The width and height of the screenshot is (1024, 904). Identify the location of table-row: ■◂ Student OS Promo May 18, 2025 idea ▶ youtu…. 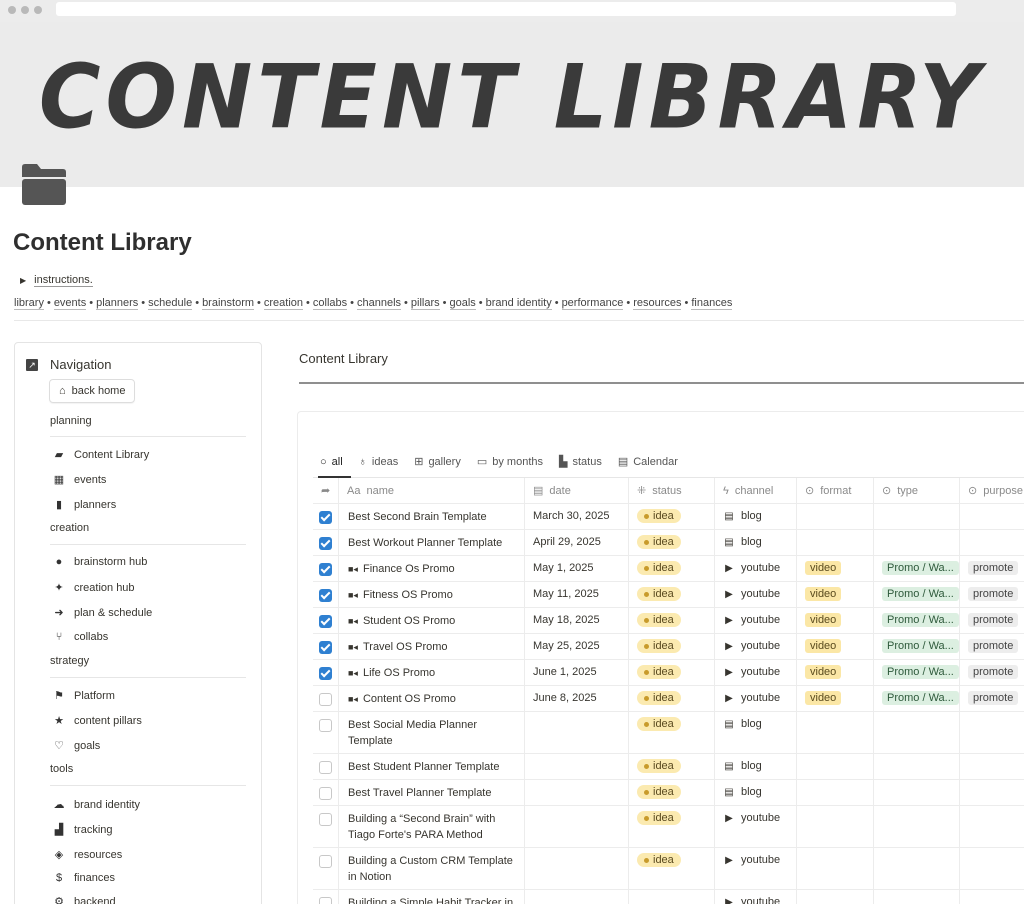
(668, 621).